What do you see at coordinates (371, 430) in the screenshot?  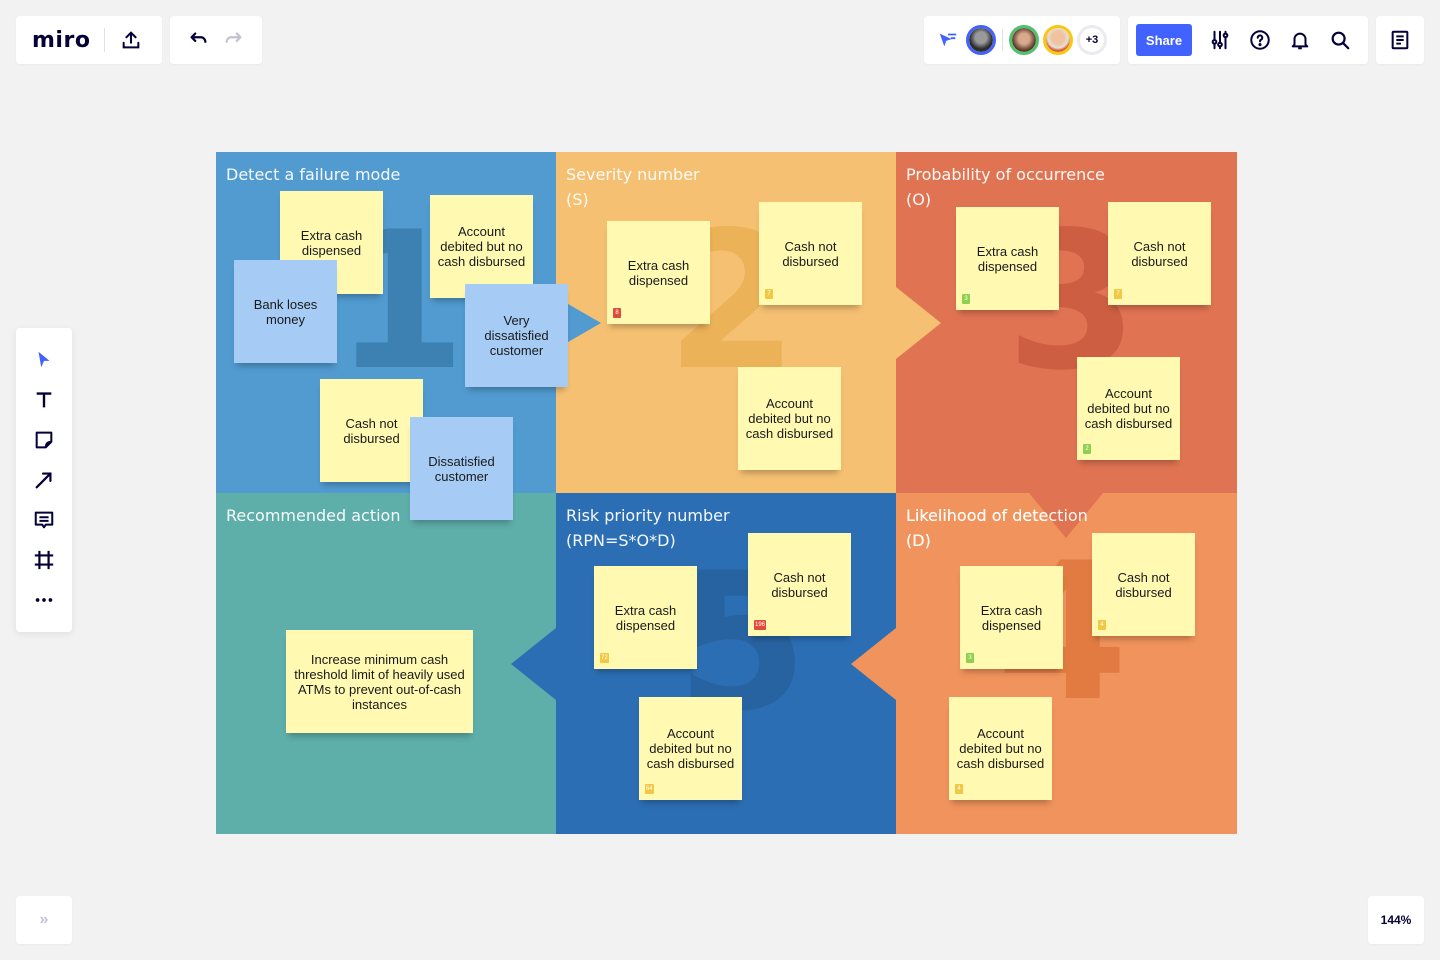 I see `sticky-note: Cash not disbursed` at bounding box center [371, 430].